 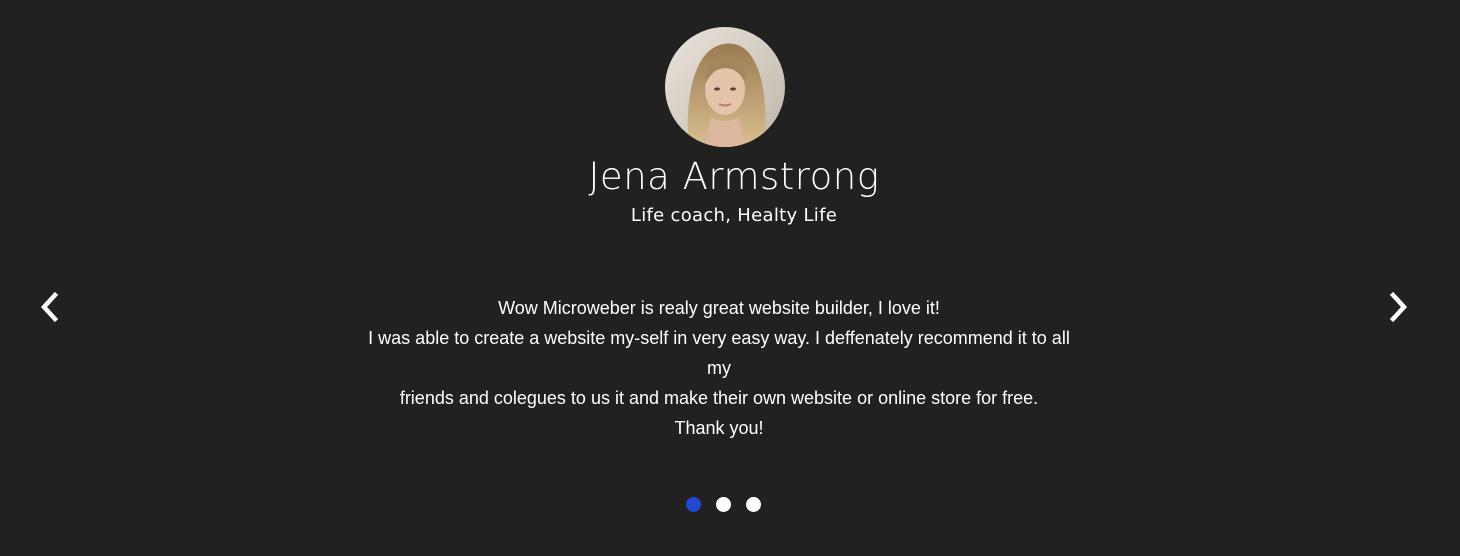 What do you see at coordinates (734, 215) in the screenshot?
I see `testimonial-role: Life coach, Healty Life` at bounding box center [734, 215].